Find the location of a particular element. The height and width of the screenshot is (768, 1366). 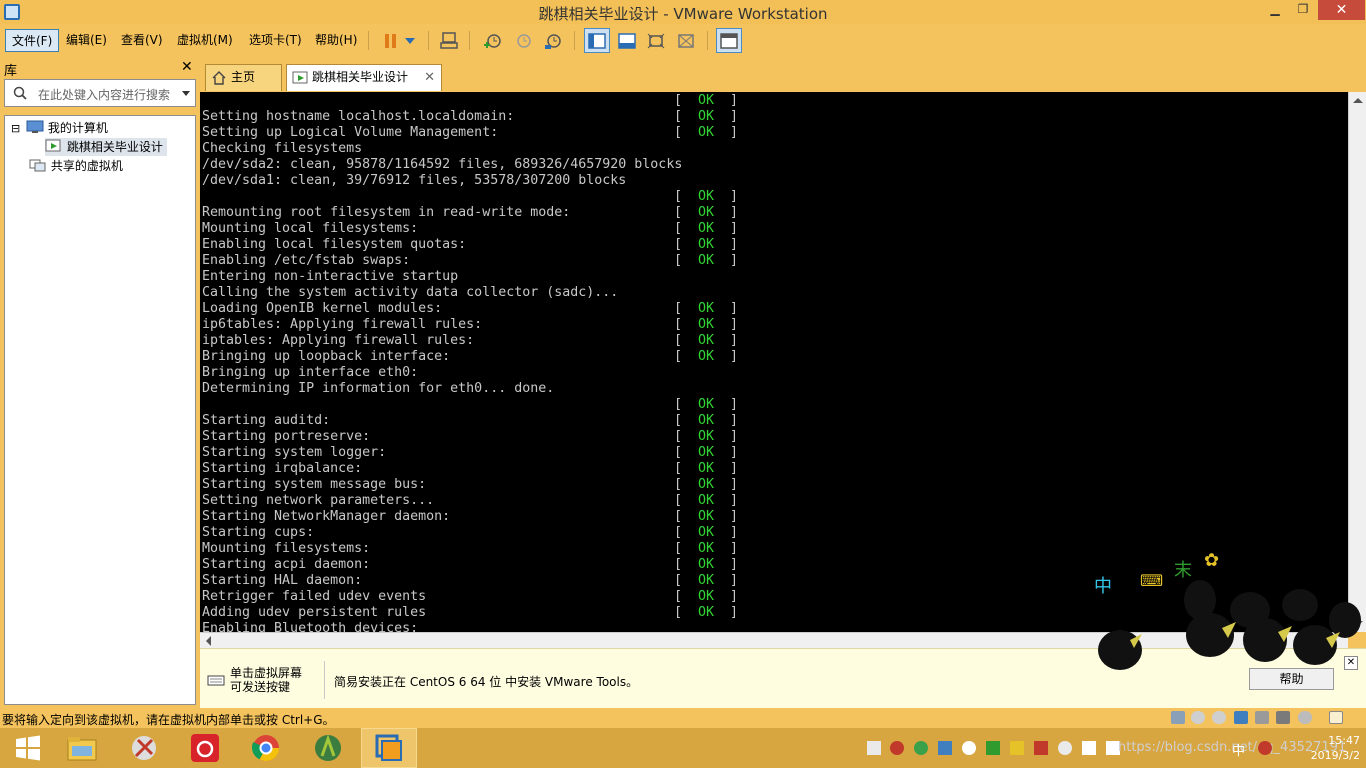

console-line: Starting acpi daemon: is located at coordinates (286, 564).